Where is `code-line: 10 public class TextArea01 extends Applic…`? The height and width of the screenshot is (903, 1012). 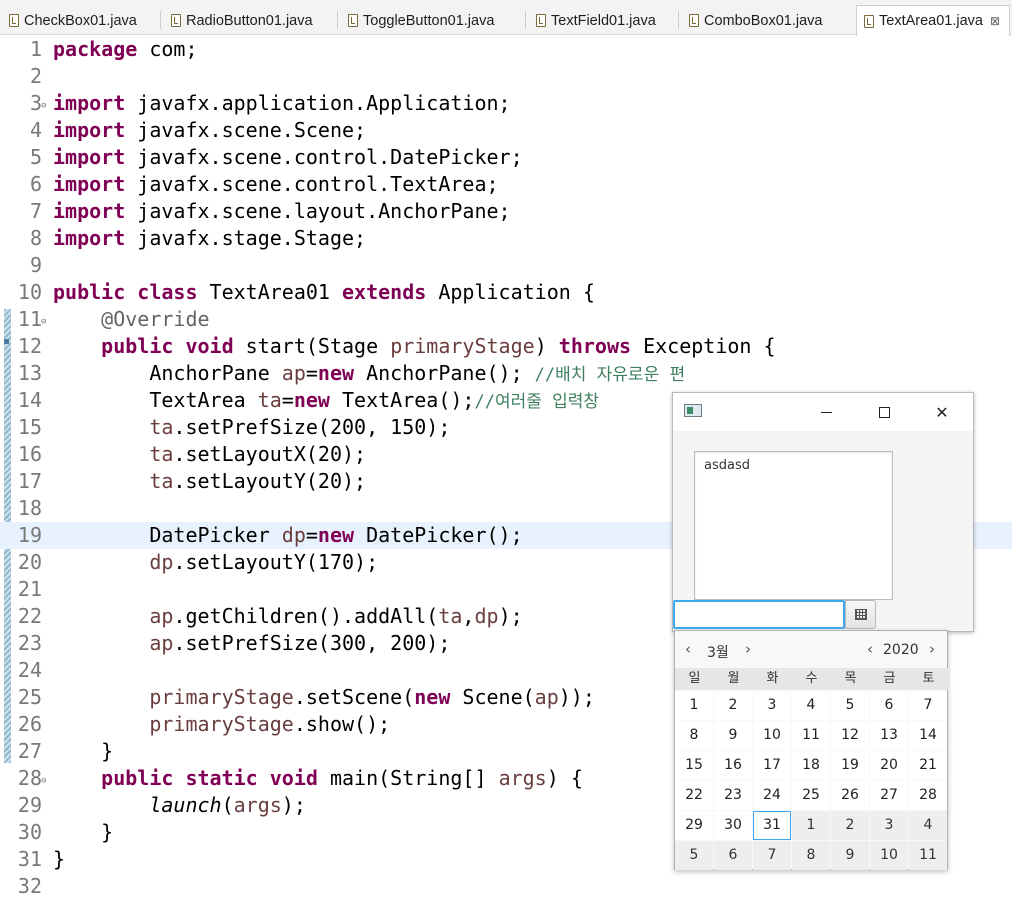
code-line: 10 public class TextArea01 extends Applic… is located at coordinates (506, 292).